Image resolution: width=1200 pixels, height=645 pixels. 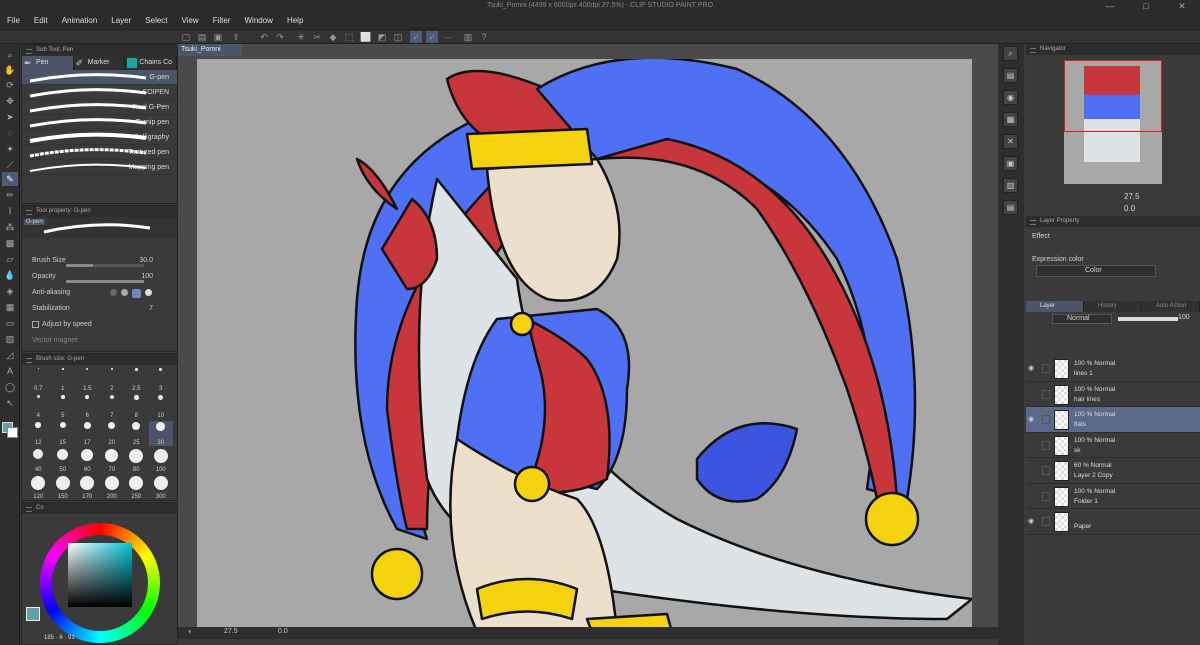 I want to click on stabilization-value: 7, so click(x=151, y=309).